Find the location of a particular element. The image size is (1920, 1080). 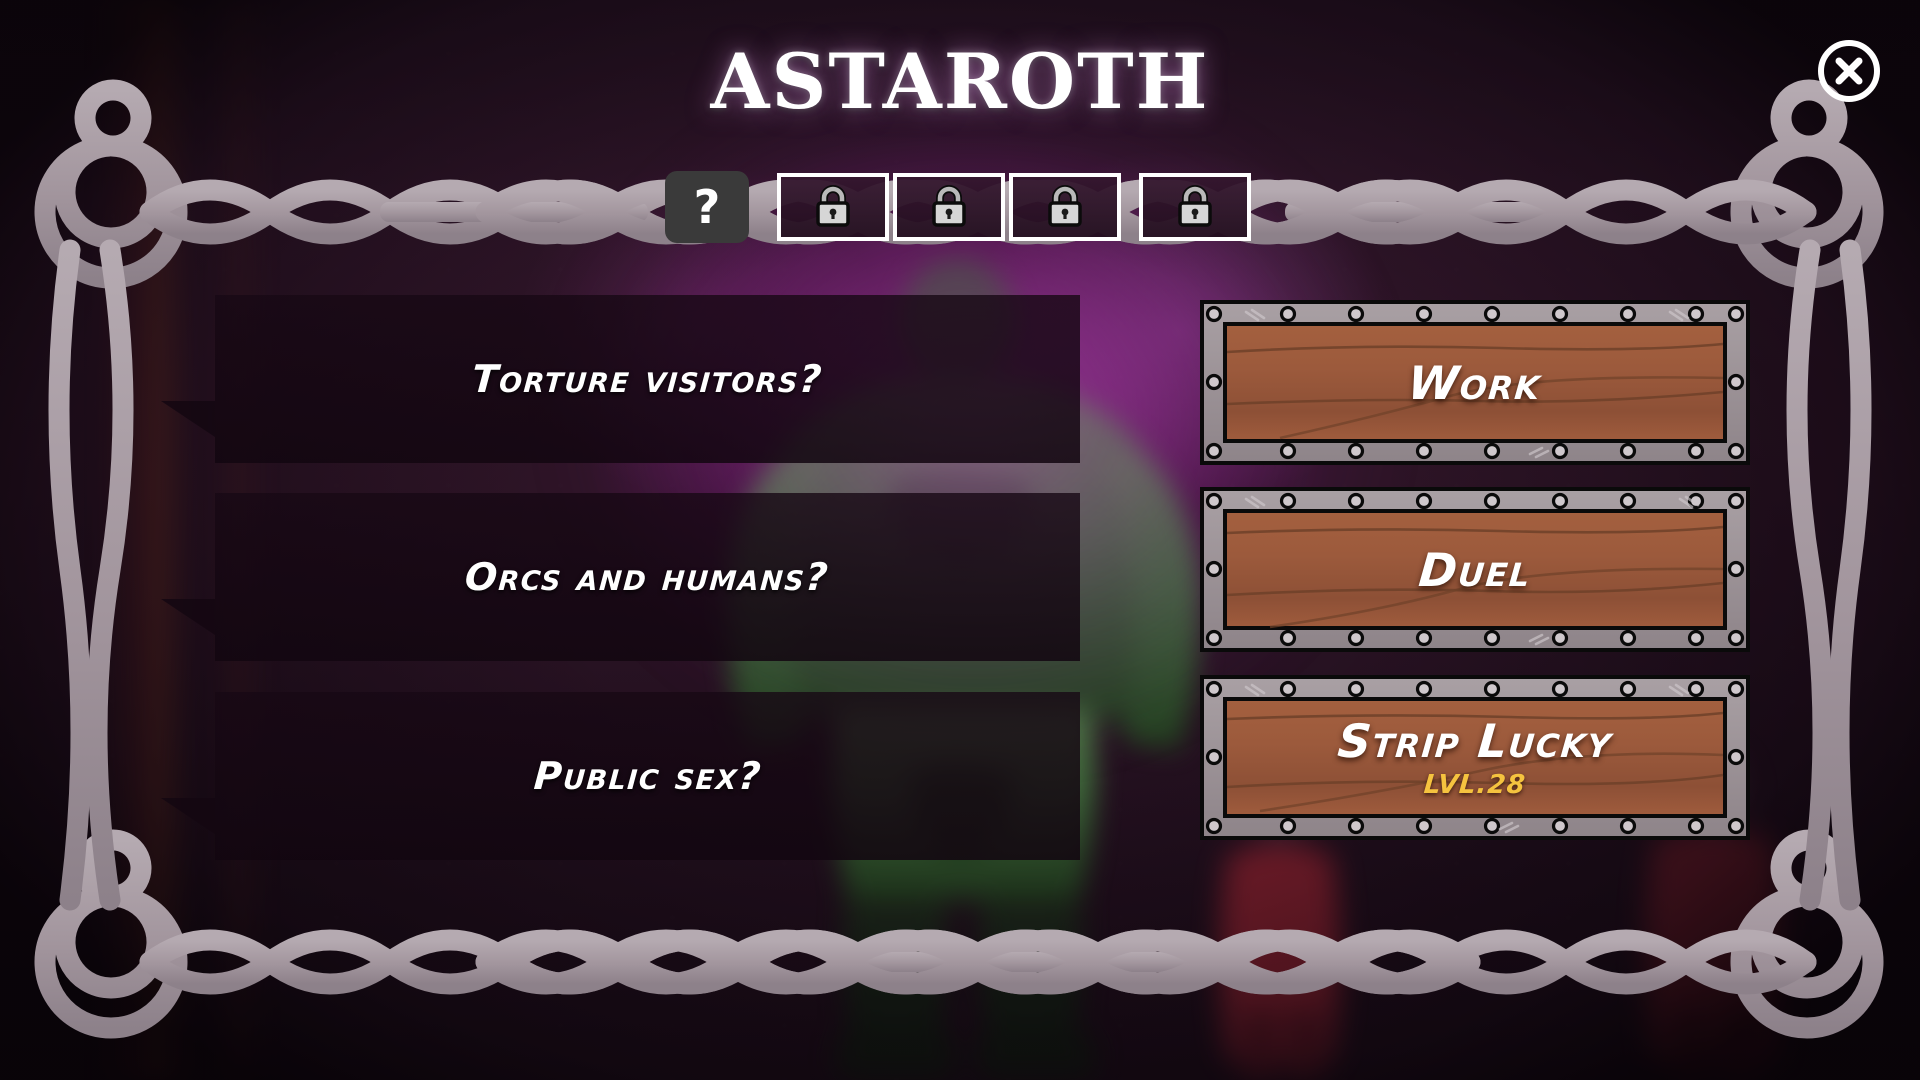

dialogue-option-label: Orcs and humans? is located at coordinates (647, 577).